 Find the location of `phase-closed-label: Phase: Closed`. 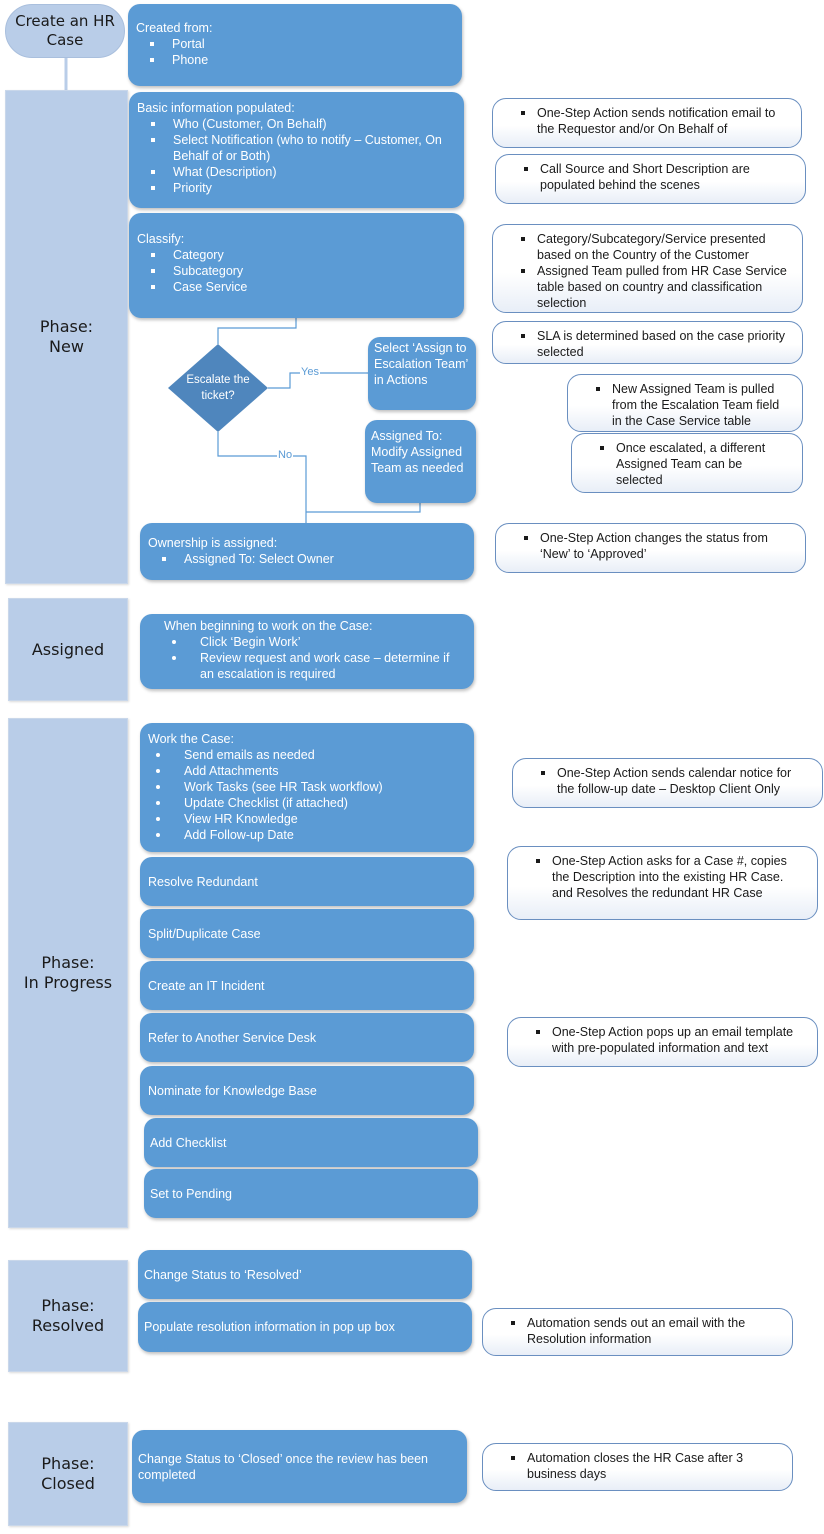

phase-closed-label: Phase: Closed is located at coordinates (68, 1473).